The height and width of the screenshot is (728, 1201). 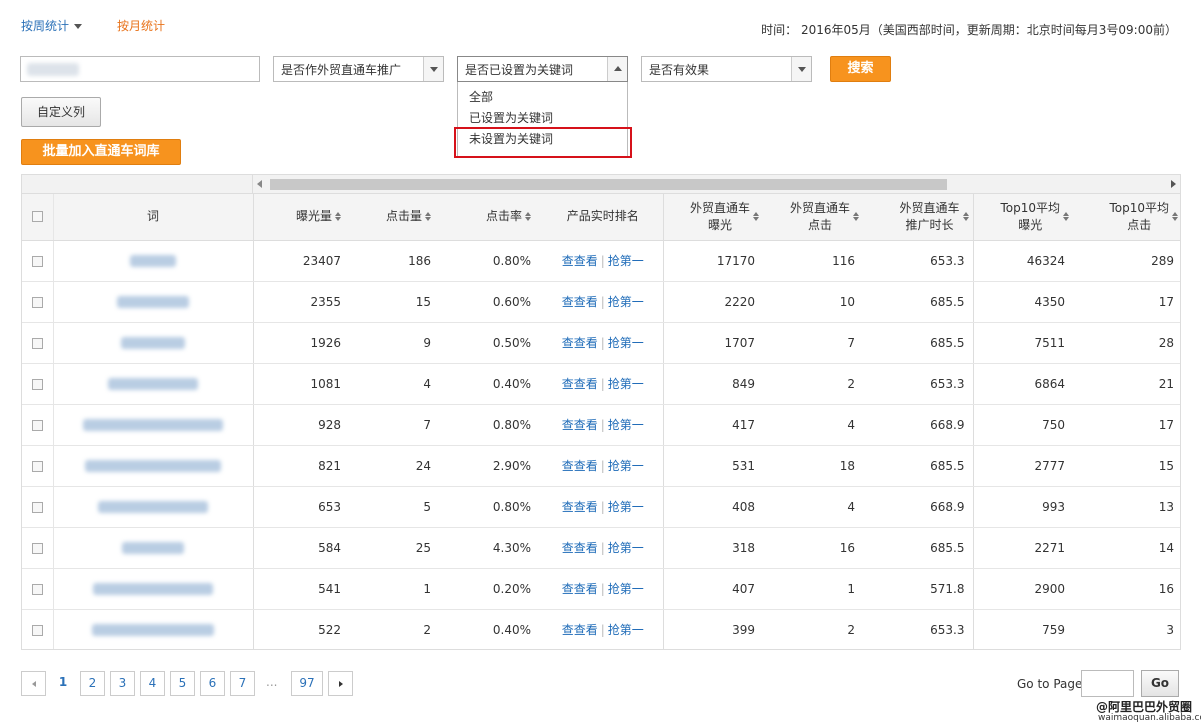 What do you see at coordinates (1173, 184) in the screenshot?
I see `scroll-right-icon` at bounding box center [1173, 184].